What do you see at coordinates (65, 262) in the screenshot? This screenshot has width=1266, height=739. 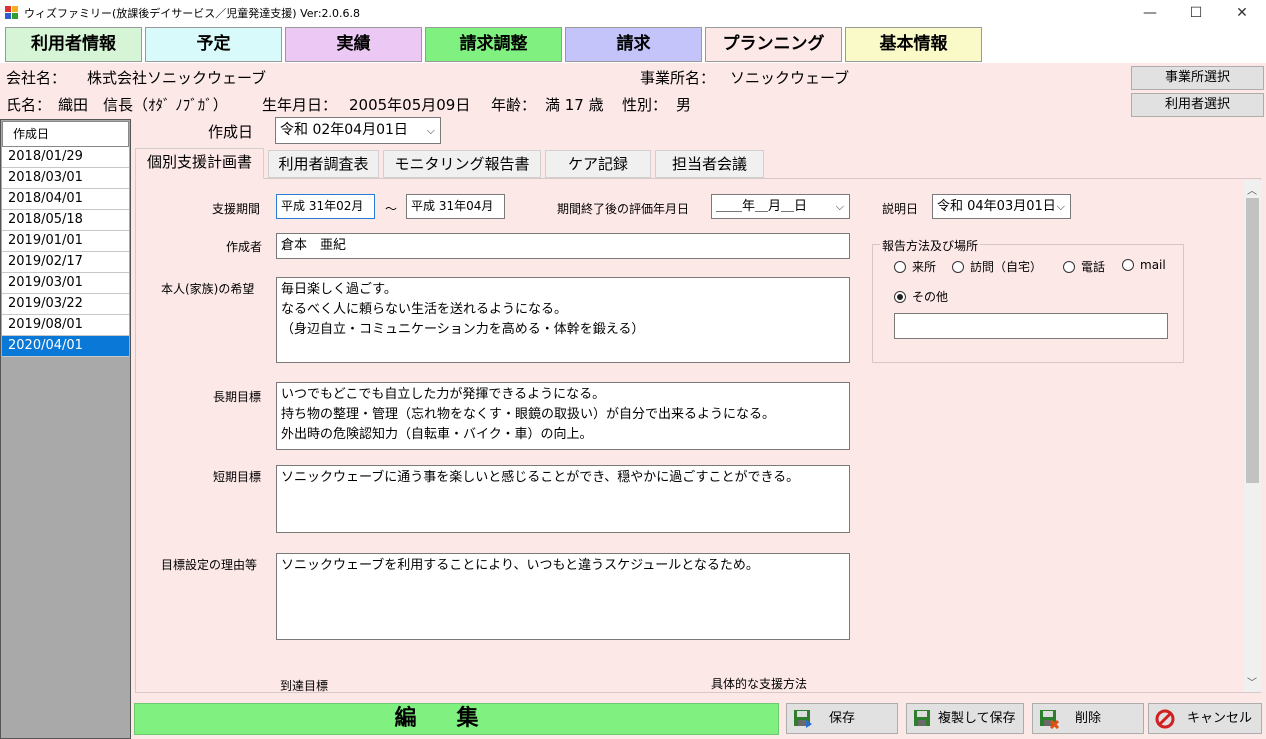 I see `date-list-item: 2019/02/17` at bounding box center [65, 262].